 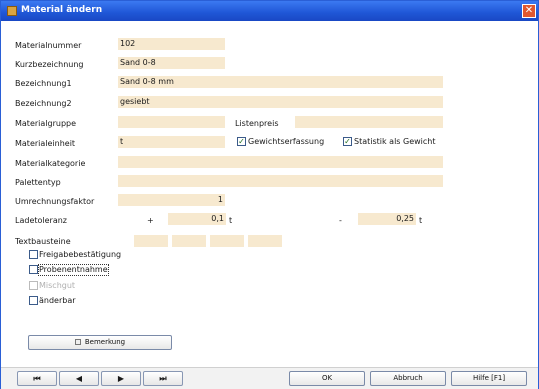 I want to click on abbruch-button: Abbruch, so click(x=408, y=378).